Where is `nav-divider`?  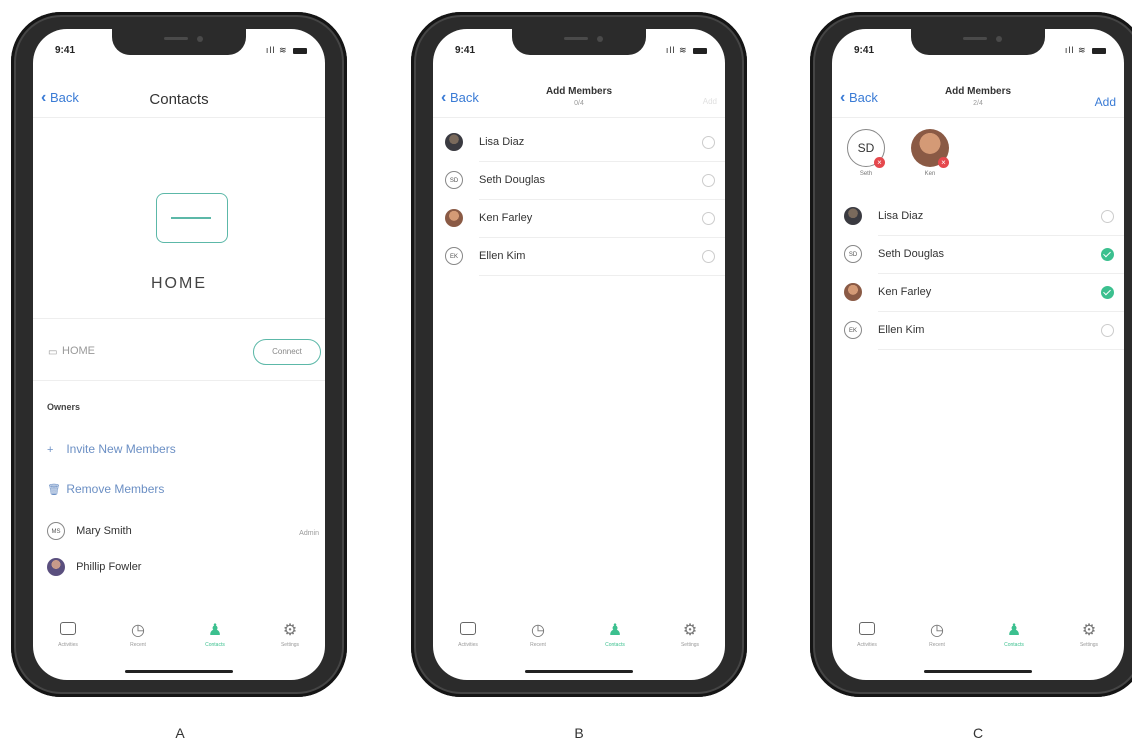 nav-divider is located at coordinates (579, 117).